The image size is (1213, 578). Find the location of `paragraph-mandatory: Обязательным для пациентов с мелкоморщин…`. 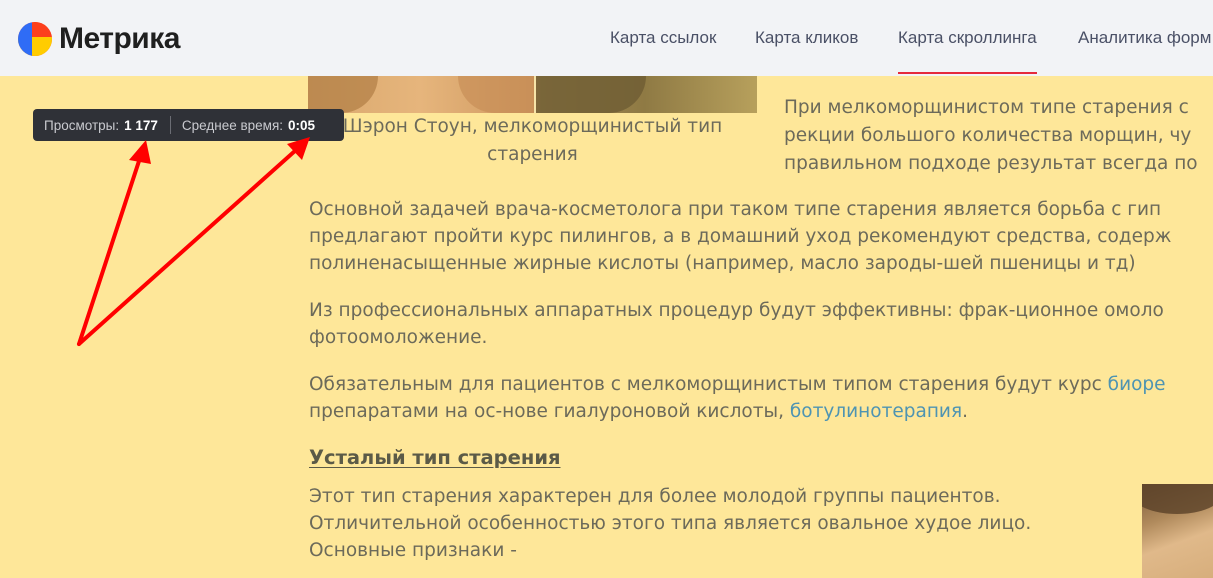

paragraph-mandatory: Обязательным для пациентов с мелкоморщин… is located at coordinates (761, 398).